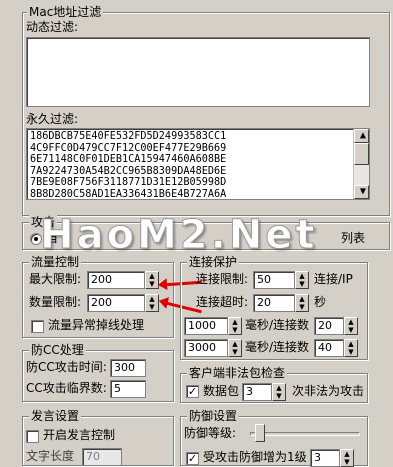 The image size is (393, 467). I want to click on slider-thumb, so click(260, 433).